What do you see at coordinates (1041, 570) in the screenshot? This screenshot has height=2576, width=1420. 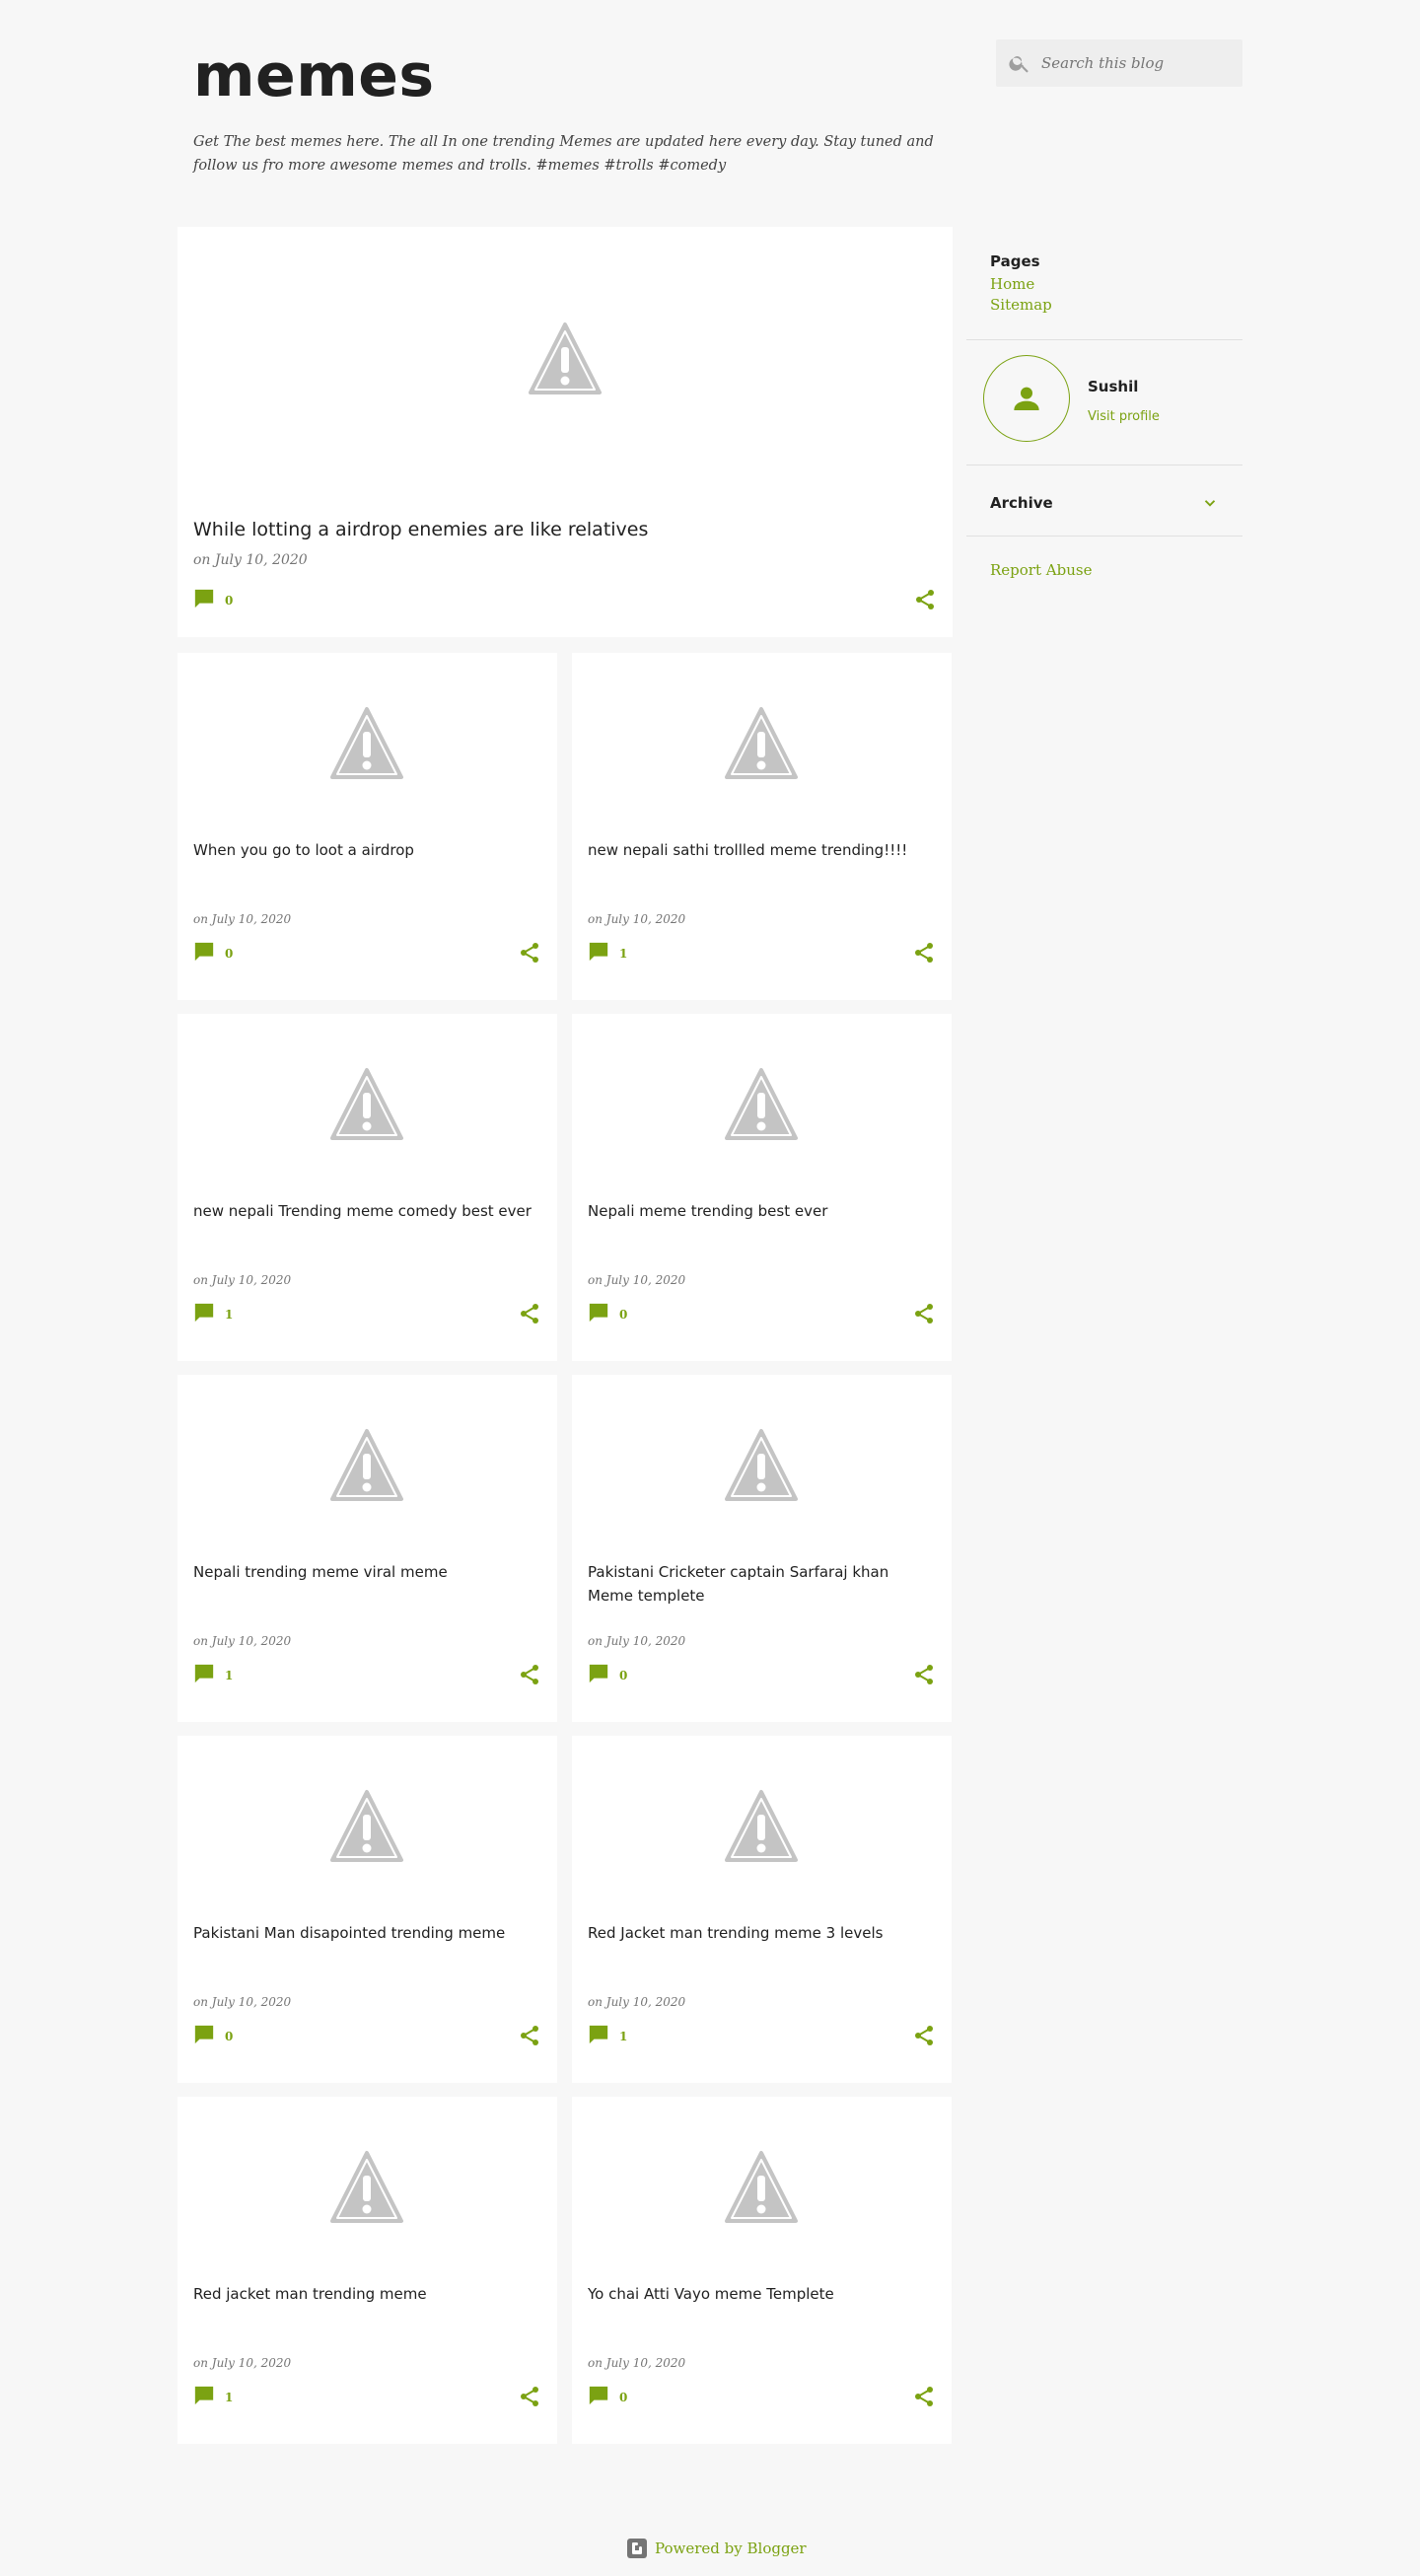 I see `report-abuse-link: Report Abuse` at bounding box center [1041, 570].